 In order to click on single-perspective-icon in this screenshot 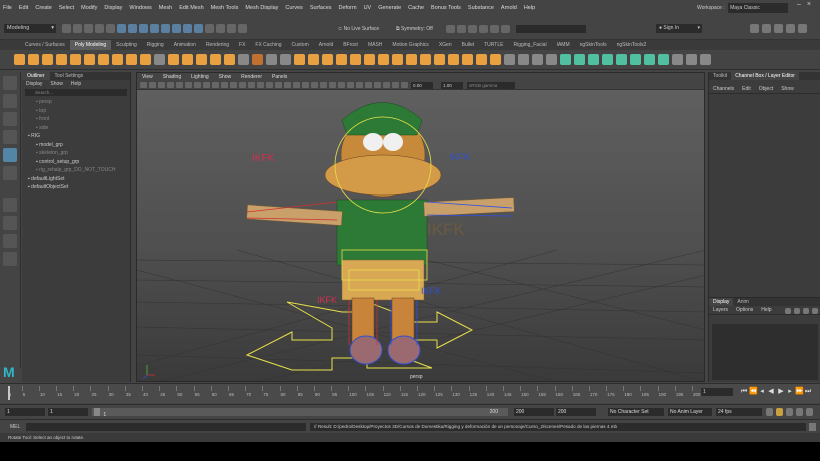, I will do `click(10, 205)`.